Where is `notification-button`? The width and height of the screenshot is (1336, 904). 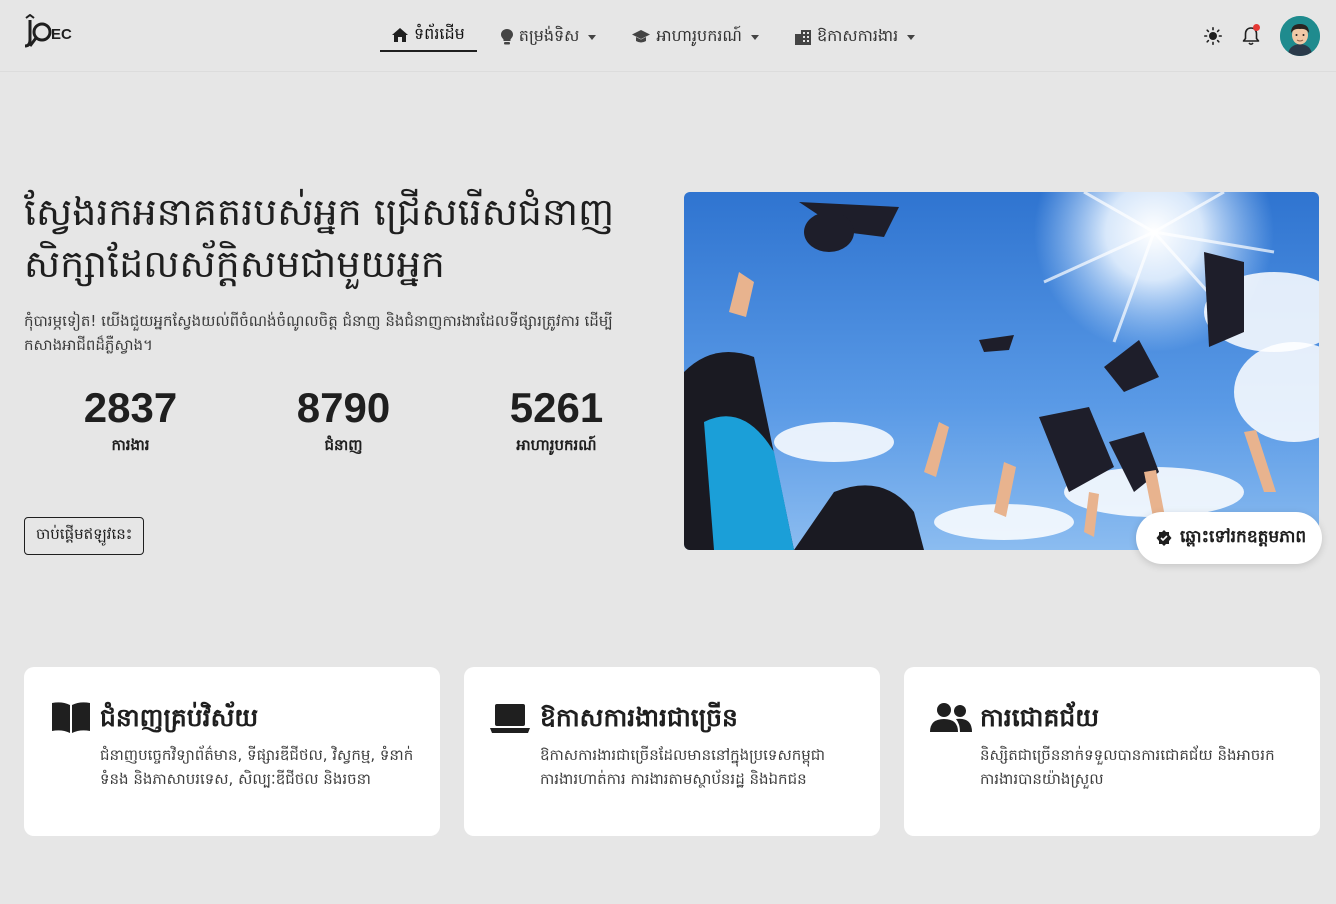 notification-button is located at coordinates (1251, 36).